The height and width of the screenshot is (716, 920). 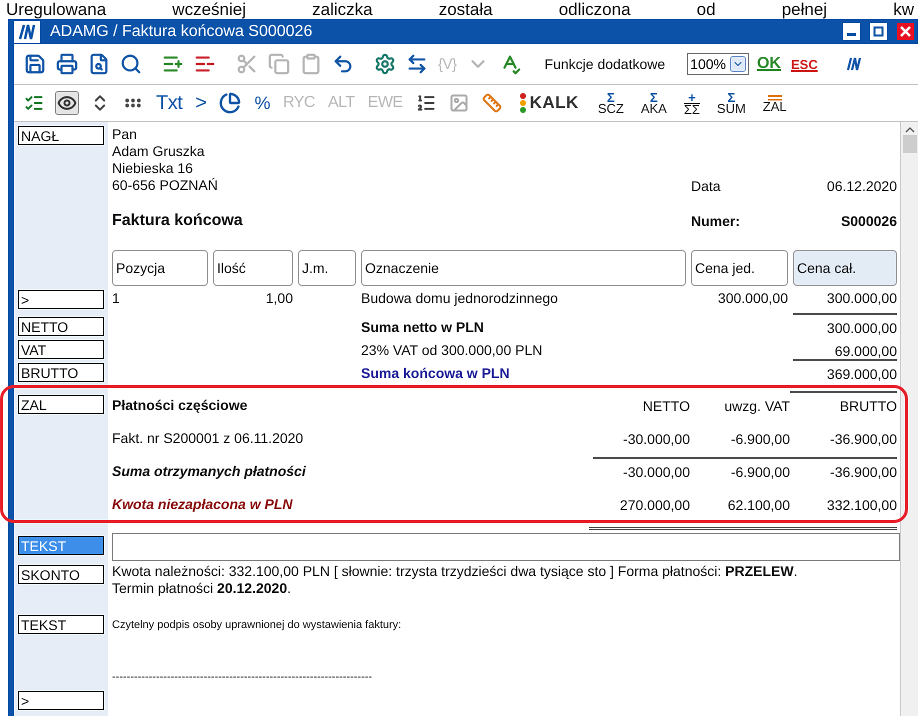 What do you see at coordinates (169, 103) in the screenshot?
I see `toolbar-text-button: Txt` at bounding box center [169, 103].